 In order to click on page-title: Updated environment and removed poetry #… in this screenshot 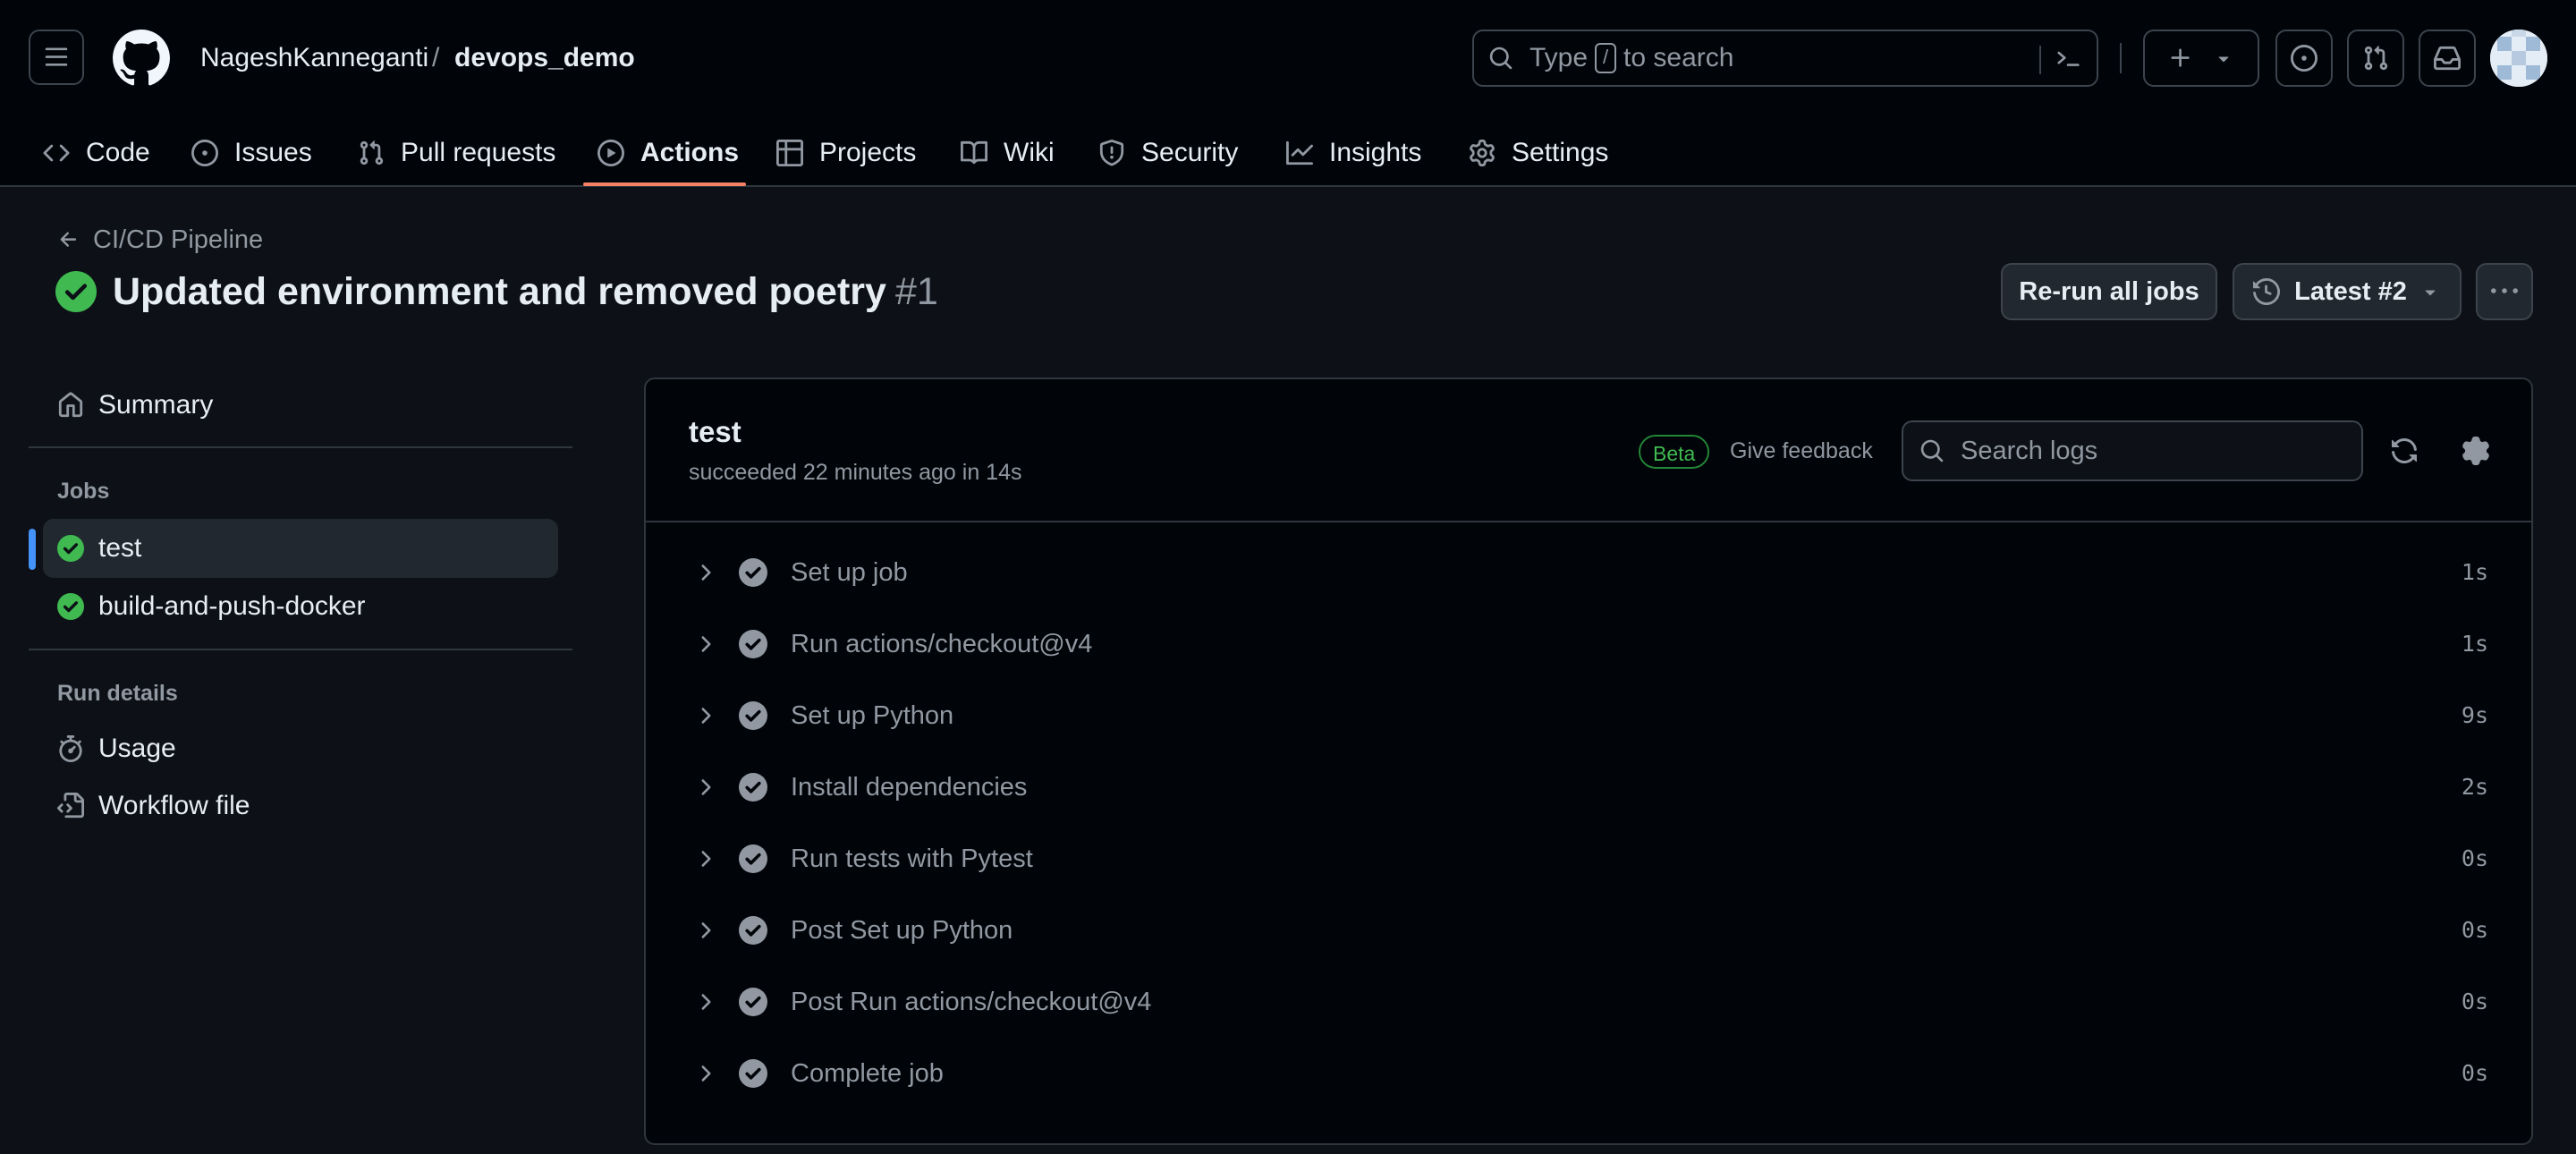, I will do `click(496, 292)`.